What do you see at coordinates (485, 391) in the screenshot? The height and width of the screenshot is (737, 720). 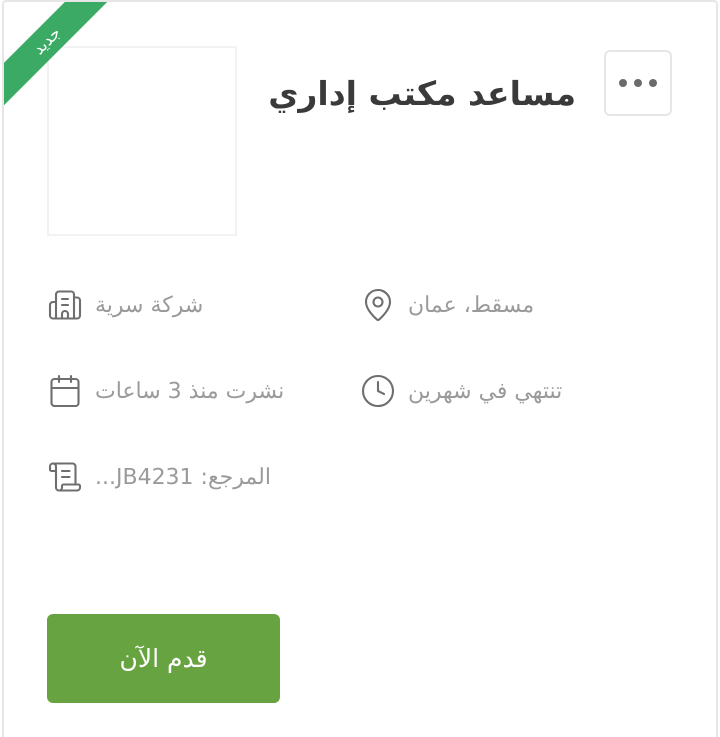 I see `detail-text: تنتهي في شهرين` at bounding box center [485, 391].